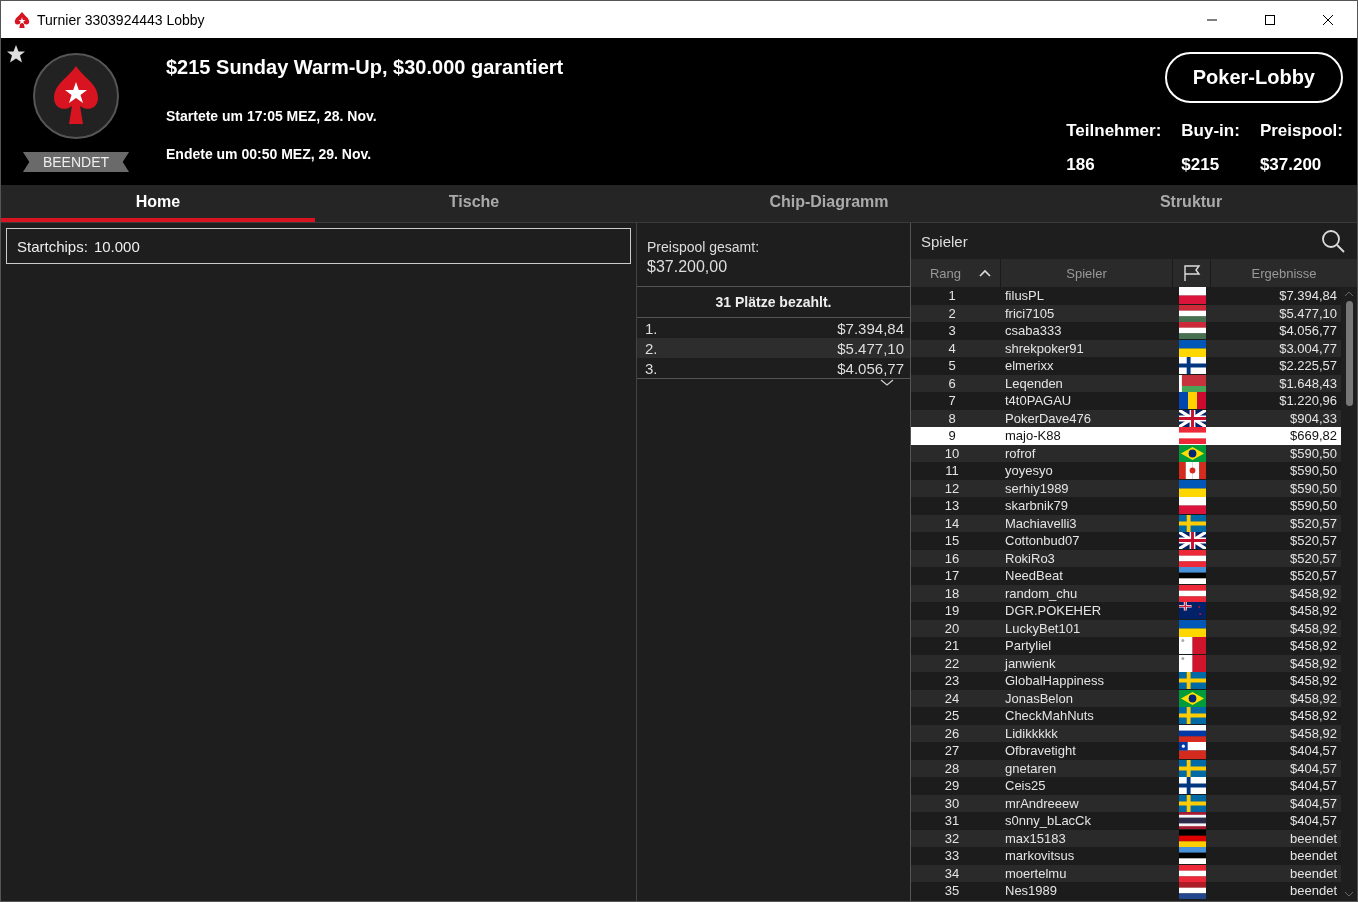  I want to click on player-name: janwienk, so click(1030, 663).